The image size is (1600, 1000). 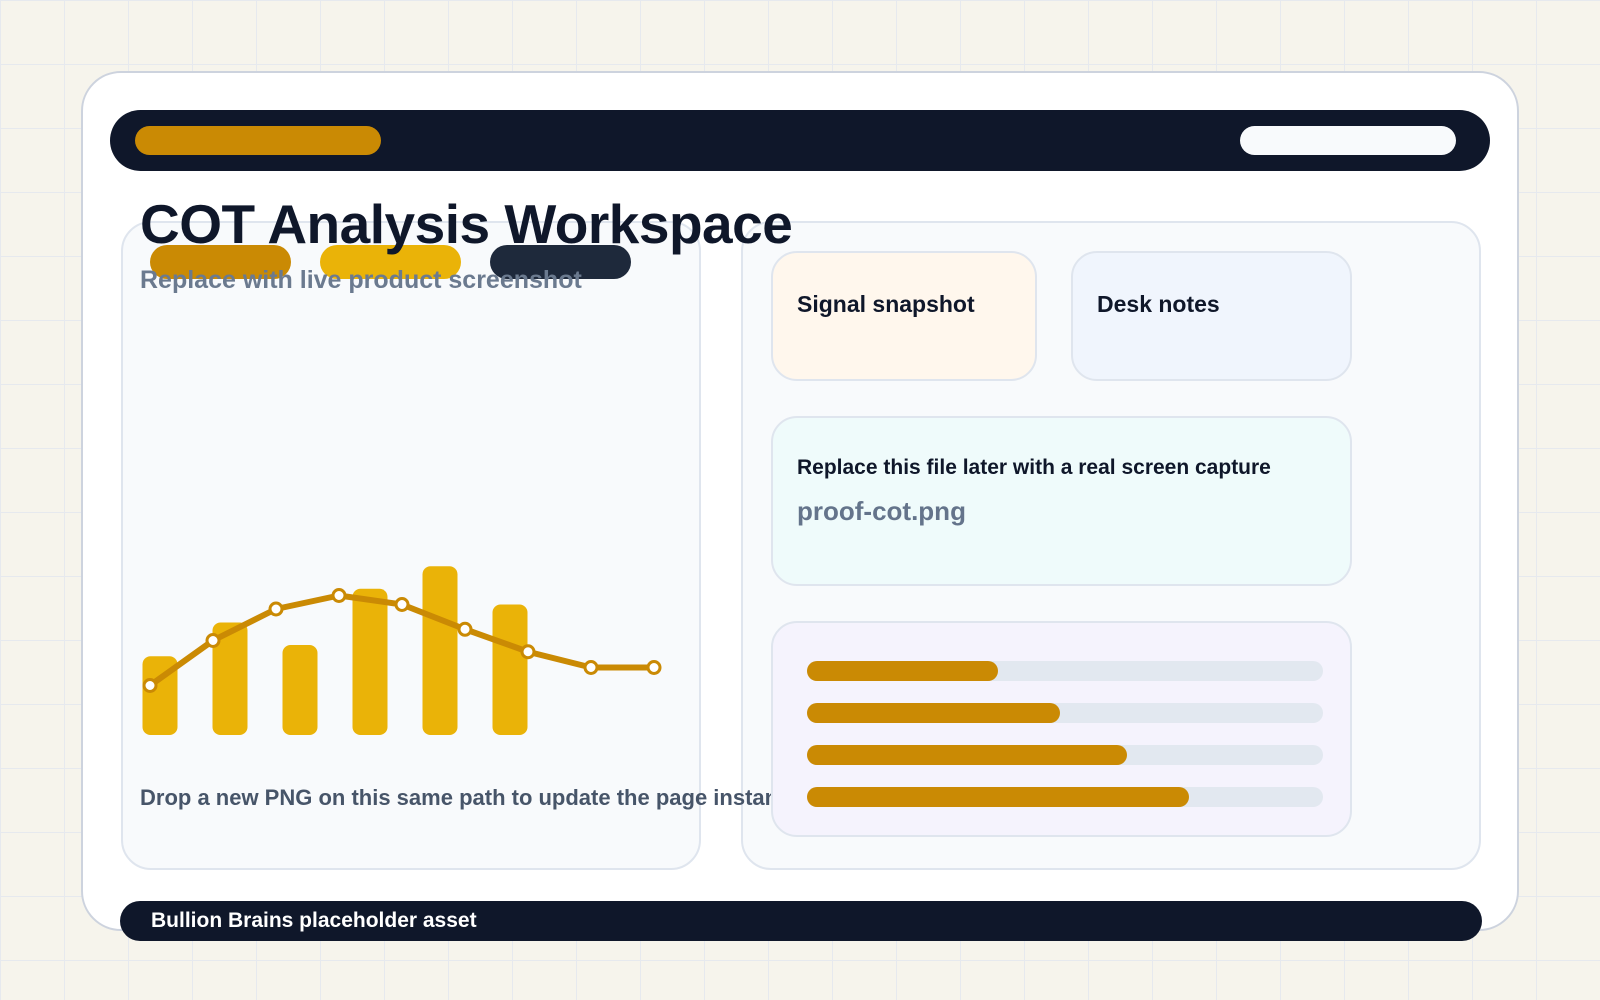 What do you see at coordinates (886, 304) in the screenshot?
I see `signal-snapshot-title: Signal snapshot` at bounding box center [886, 304].